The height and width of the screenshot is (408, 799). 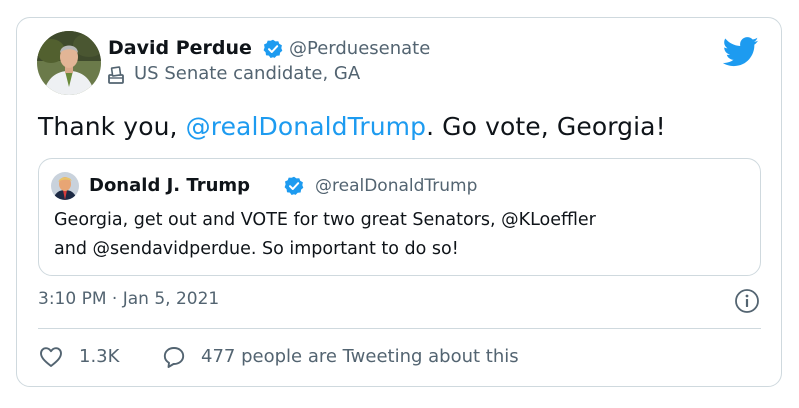 I want to click on twitter-bird-icon, so click(x=740, y=52).